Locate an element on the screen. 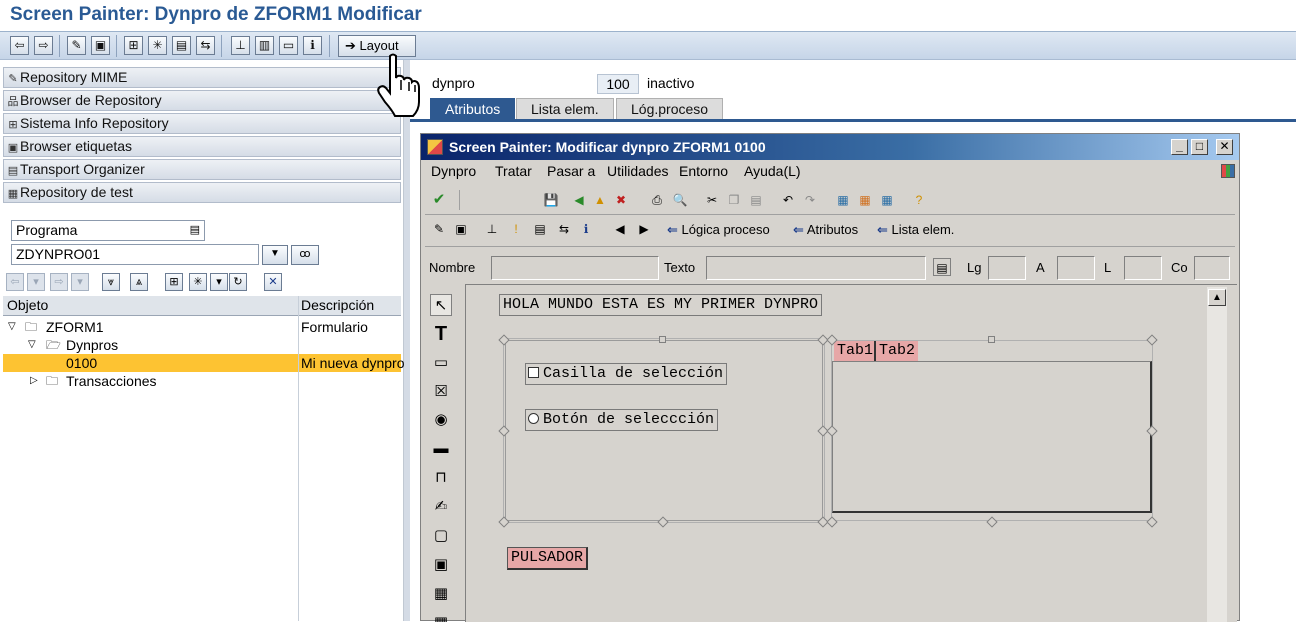 The width and height of the screenshot is (1296, 622). next-icon: ▶ is located at coordinates (644, 229).